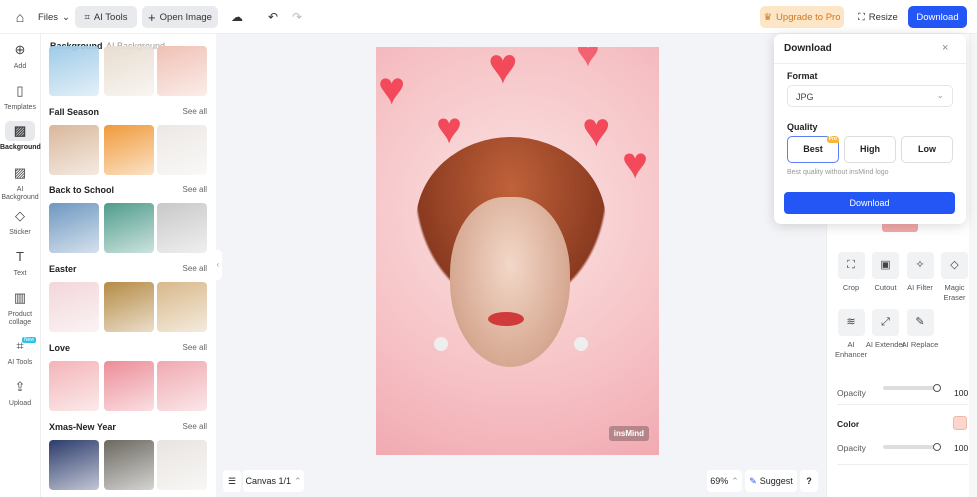 This screenshot has height=497, width=977. I want to click on text-icon: T, so click(20, 256).